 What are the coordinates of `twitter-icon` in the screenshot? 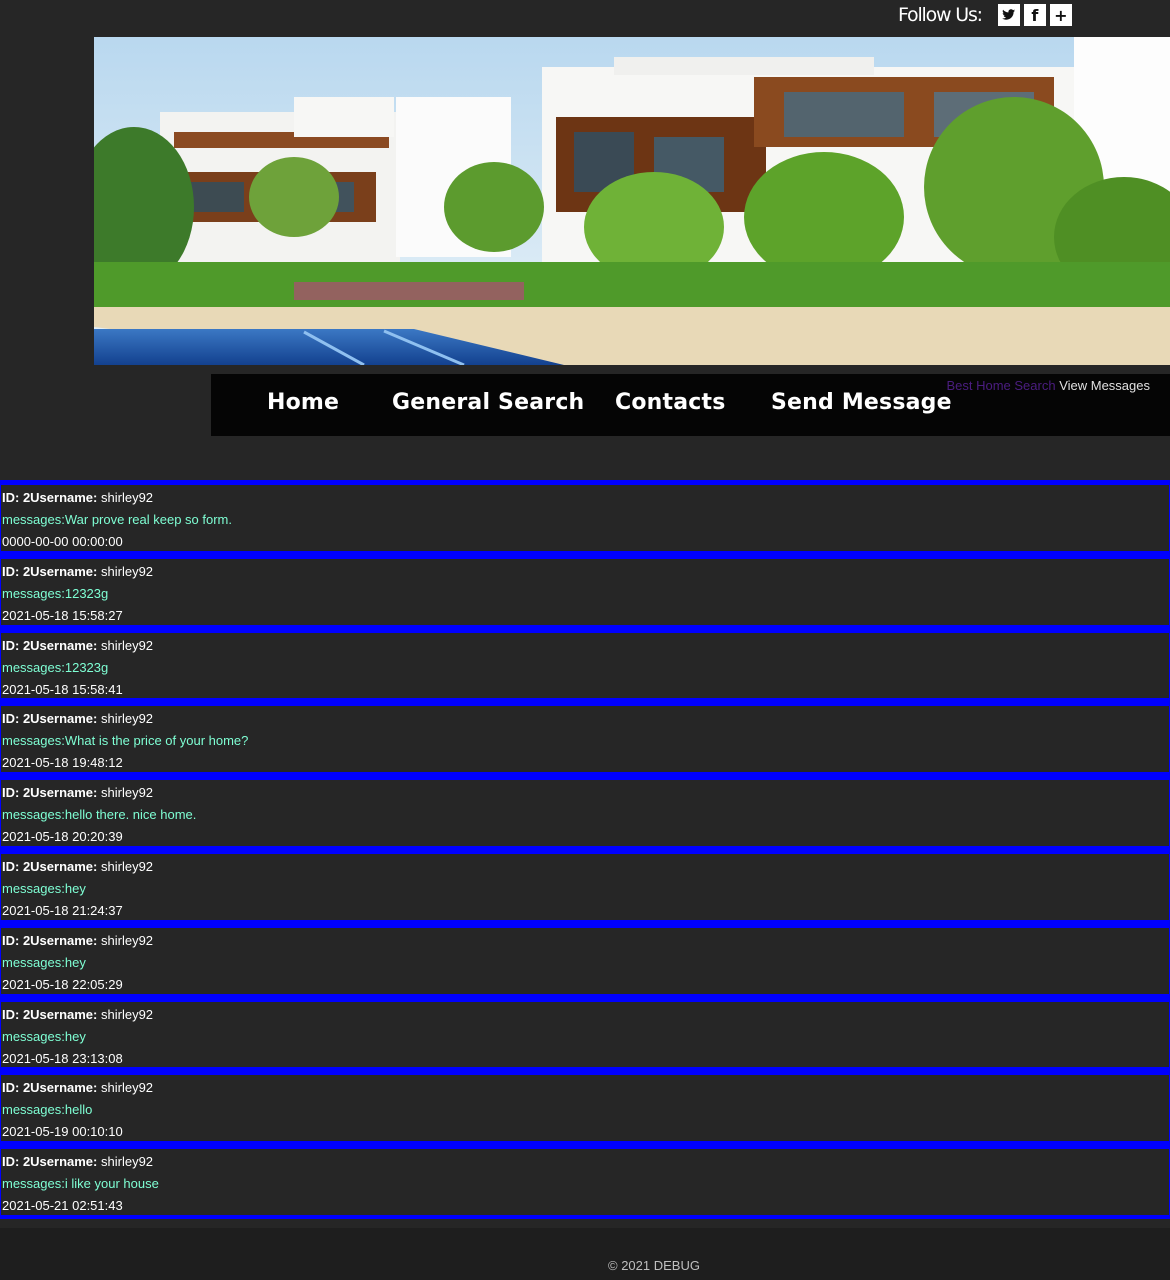 It's located at (1008, 15).